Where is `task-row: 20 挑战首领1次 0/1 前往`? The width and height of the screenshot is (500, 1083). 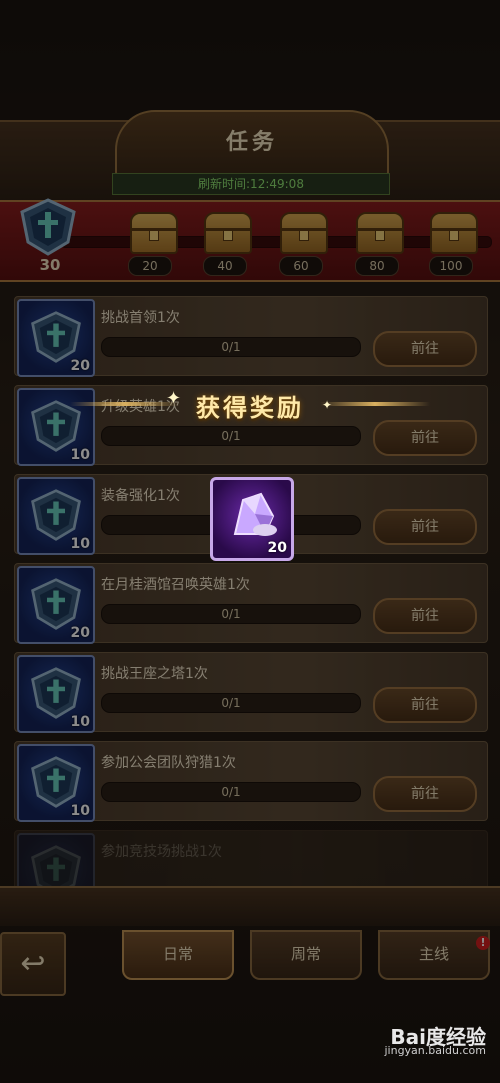 task-row: 20 挑战首领1次 0/1 前往 is located at coordinates (251, 336).